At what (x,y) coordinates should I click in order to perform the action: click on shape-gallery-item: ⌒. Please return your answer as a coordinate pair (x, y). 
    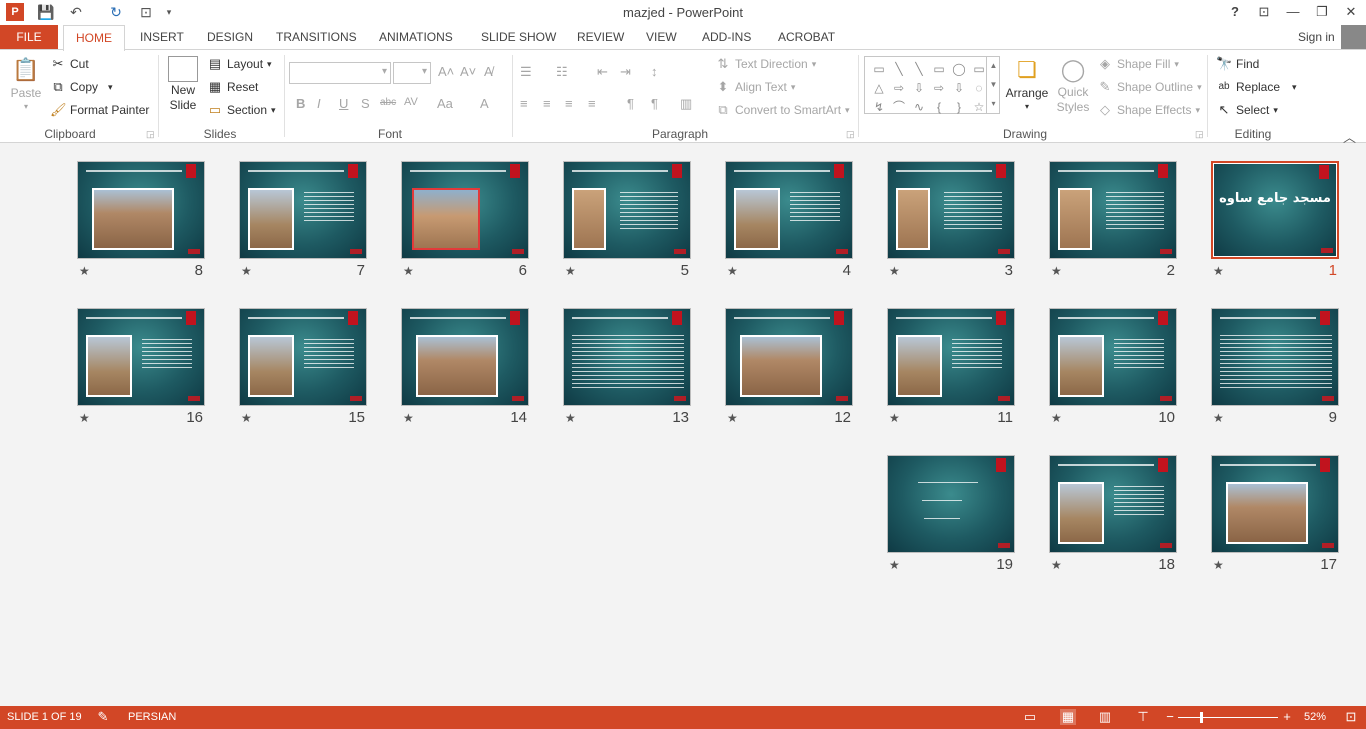
    Looking at the image, I should click on (899, 106).